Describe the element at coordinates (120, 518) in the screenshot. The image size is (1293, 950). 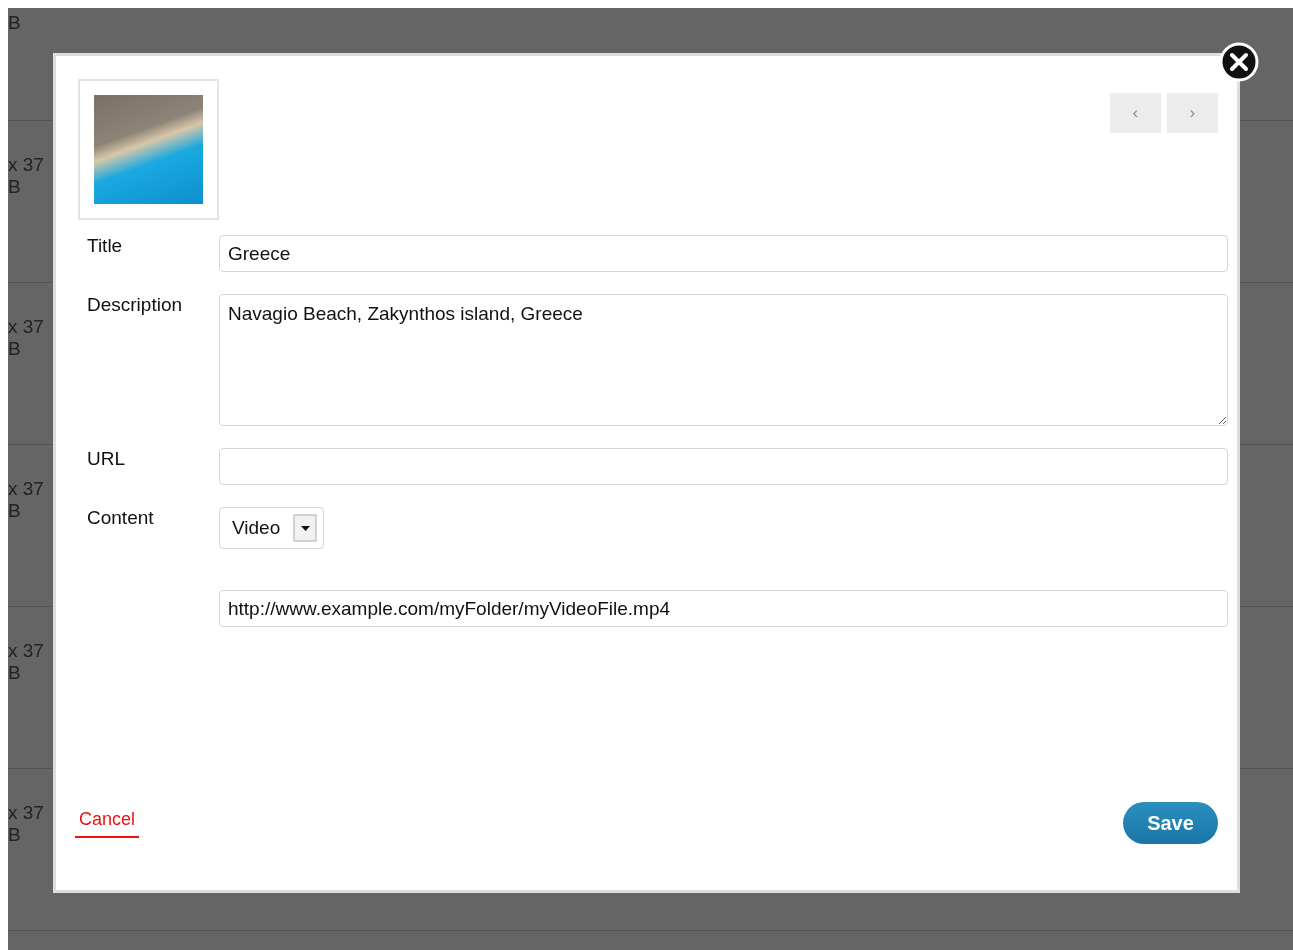
I see `field-label: Content` at that location.